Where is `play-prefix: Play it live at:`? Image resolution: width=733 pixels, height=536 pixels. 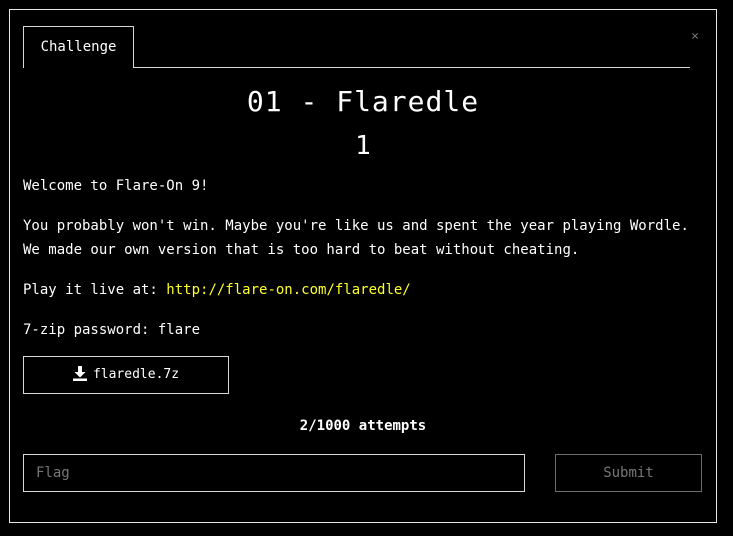
play-prefix: Play it live at: is located at coordinates (95, 290).